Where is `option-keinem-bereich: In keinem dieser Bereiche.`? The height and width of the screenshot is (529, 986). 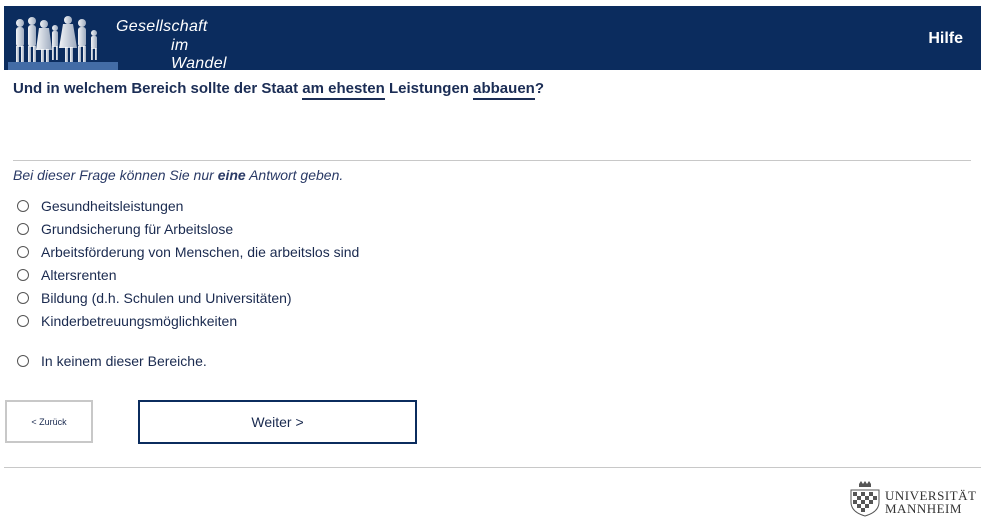
option-keinem-bereich: In keinem dieser Bereiche. is located at coordinates (187, 360).